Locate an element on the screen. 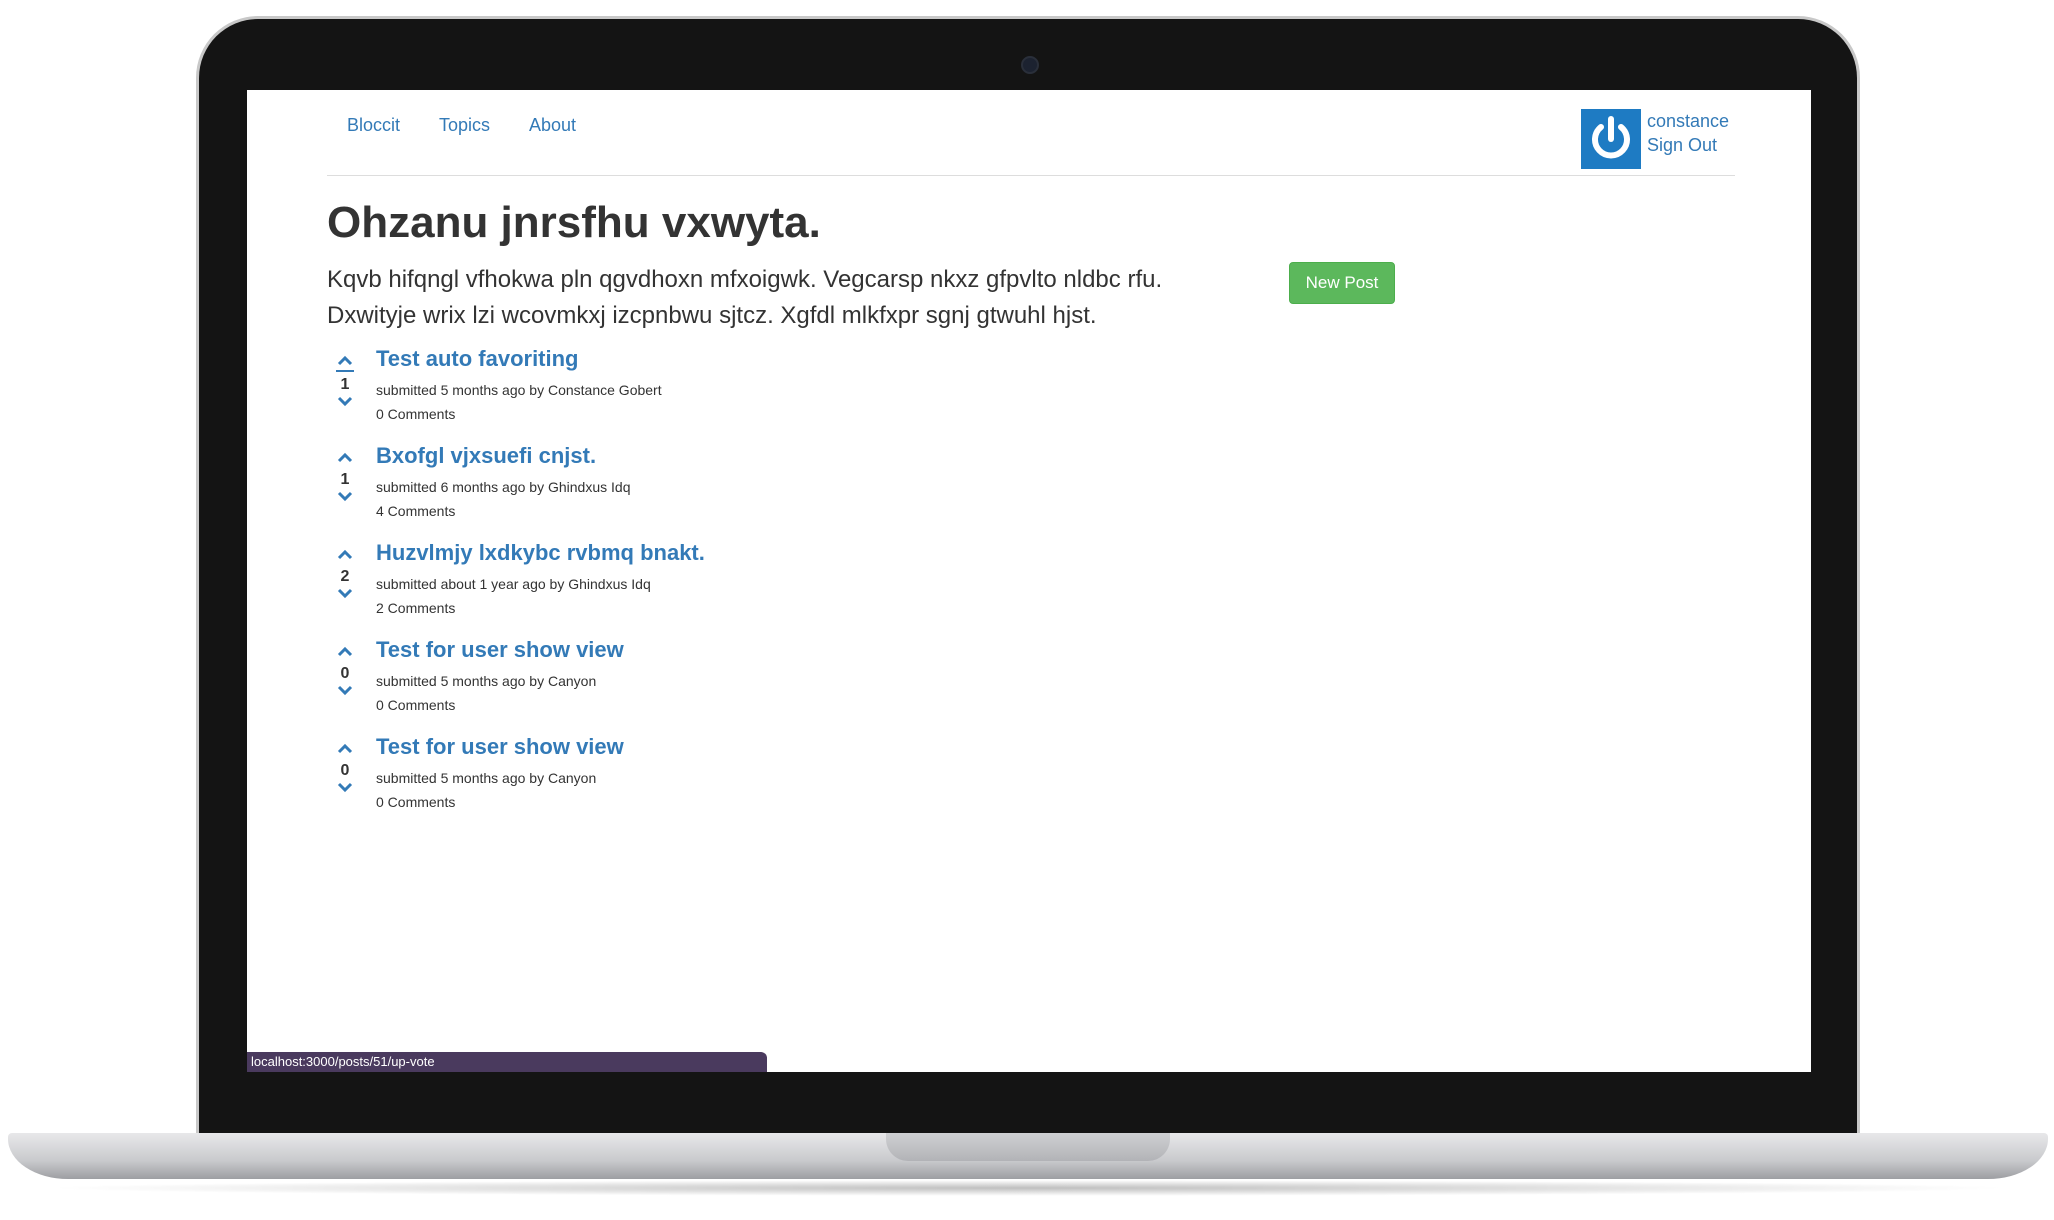 The image size is (2054, 1220). vote-controls: 2 is located at coordinates (345, 575).